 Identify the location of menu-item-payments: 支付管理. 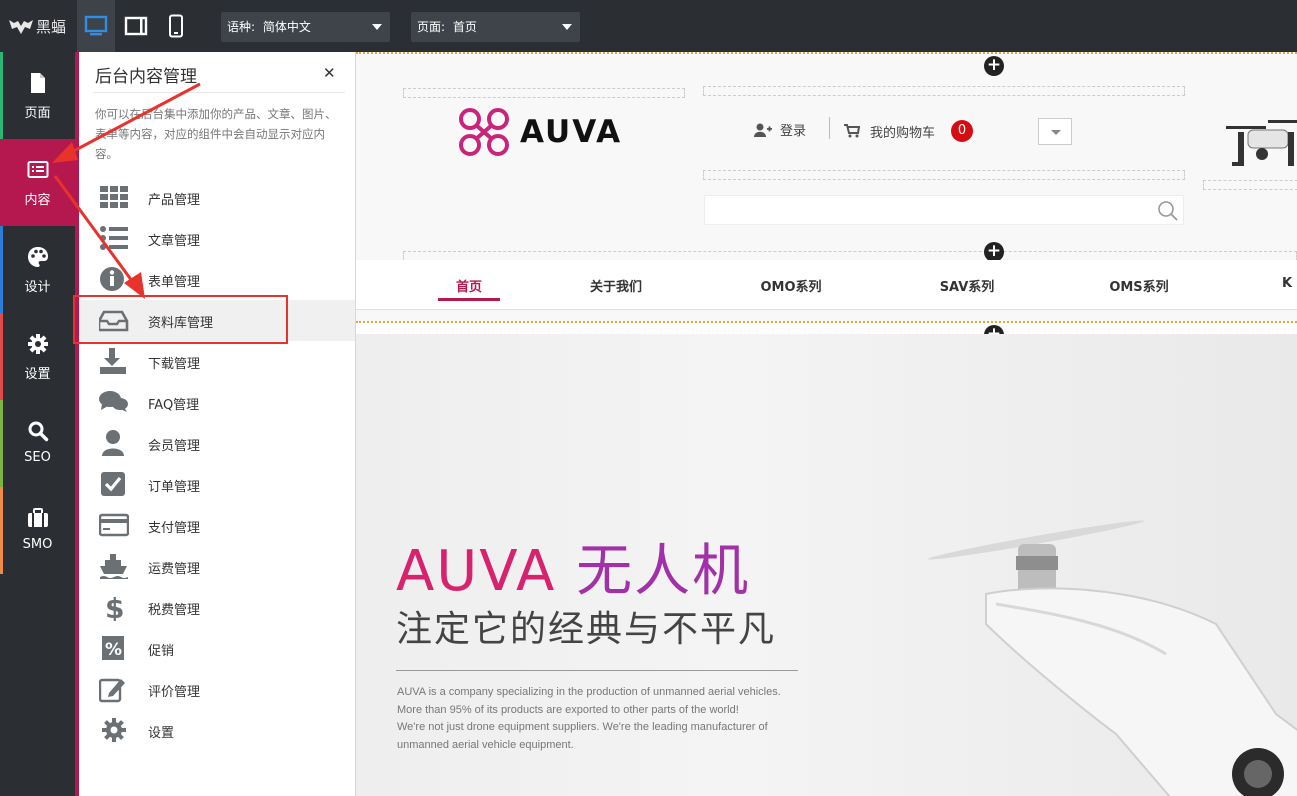
(217, 525).